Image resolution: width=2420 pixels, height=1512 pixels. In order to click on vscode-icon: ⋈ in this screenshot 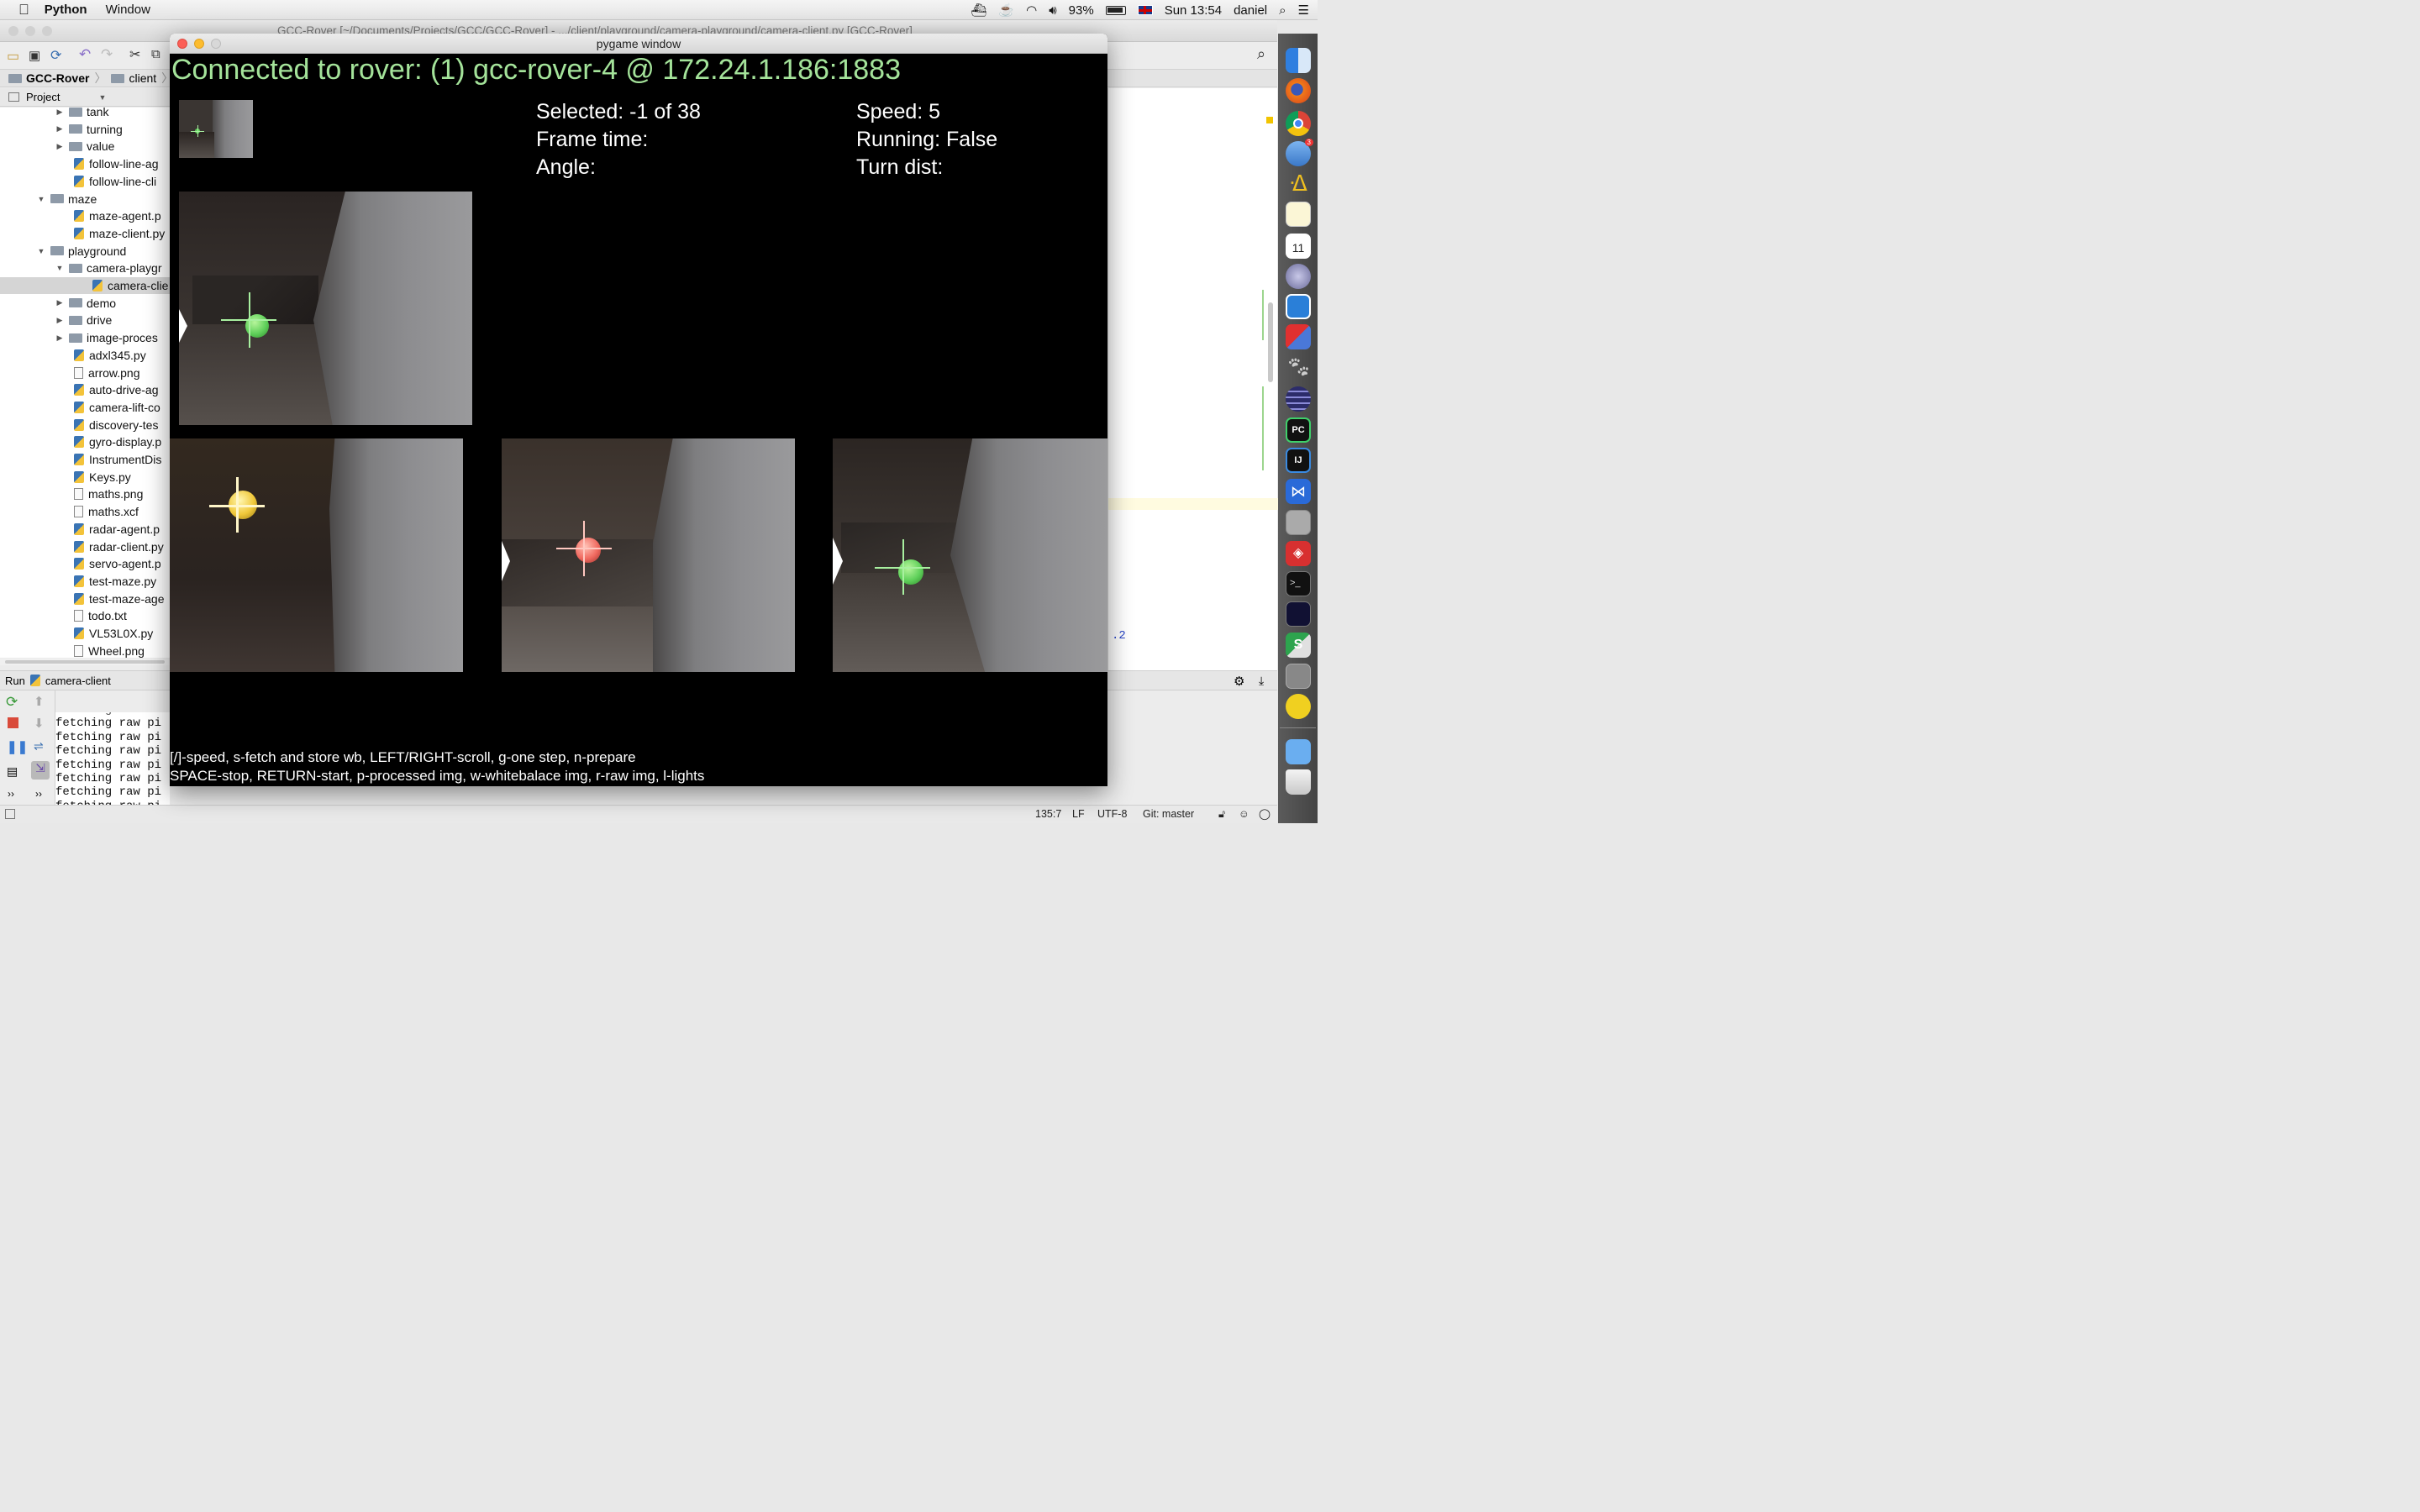, I will do `click(1298, 491)`.